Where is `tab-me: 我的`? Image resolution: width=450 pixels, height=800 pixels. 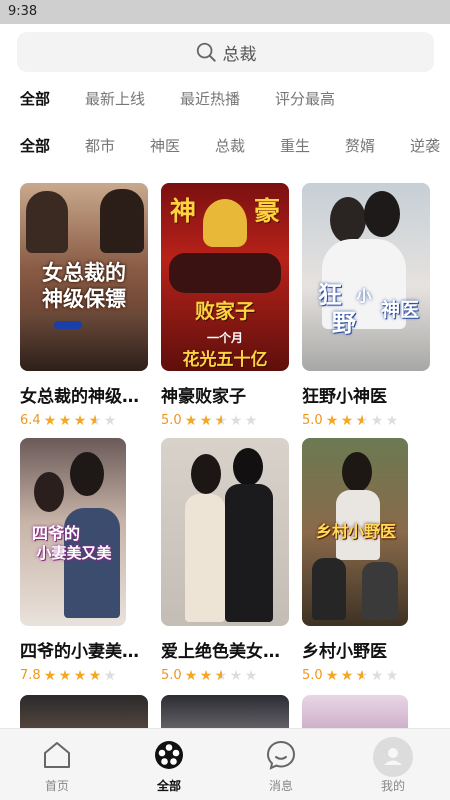 tab-me: 我的 is located at coordinates (393, 764).